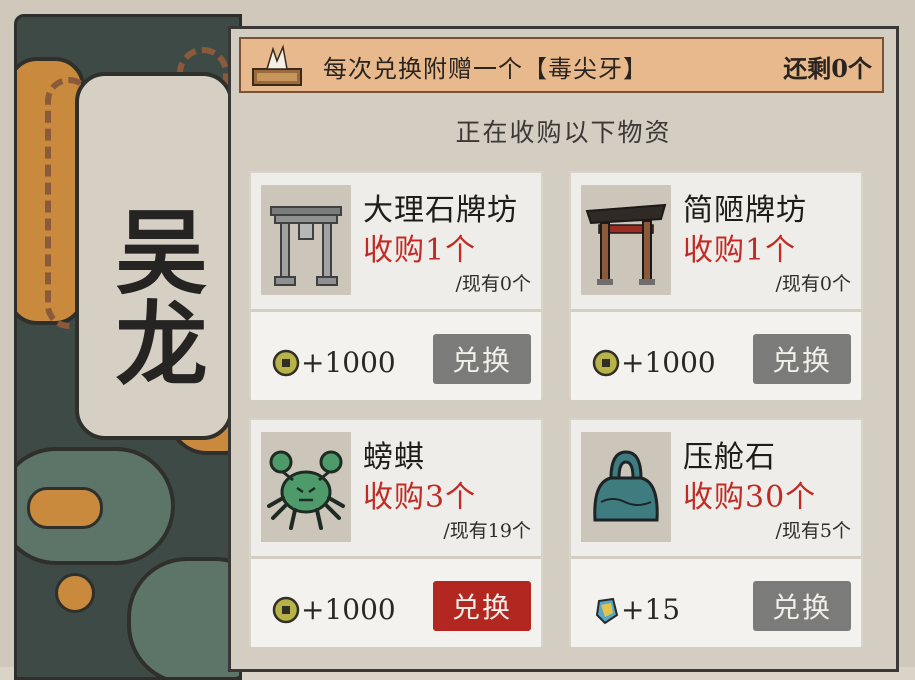 The image size is (915, 680). Describe the element at coordinates (154, 296) in the screenshot. I see `merchant-name: 吴龙` at that location.